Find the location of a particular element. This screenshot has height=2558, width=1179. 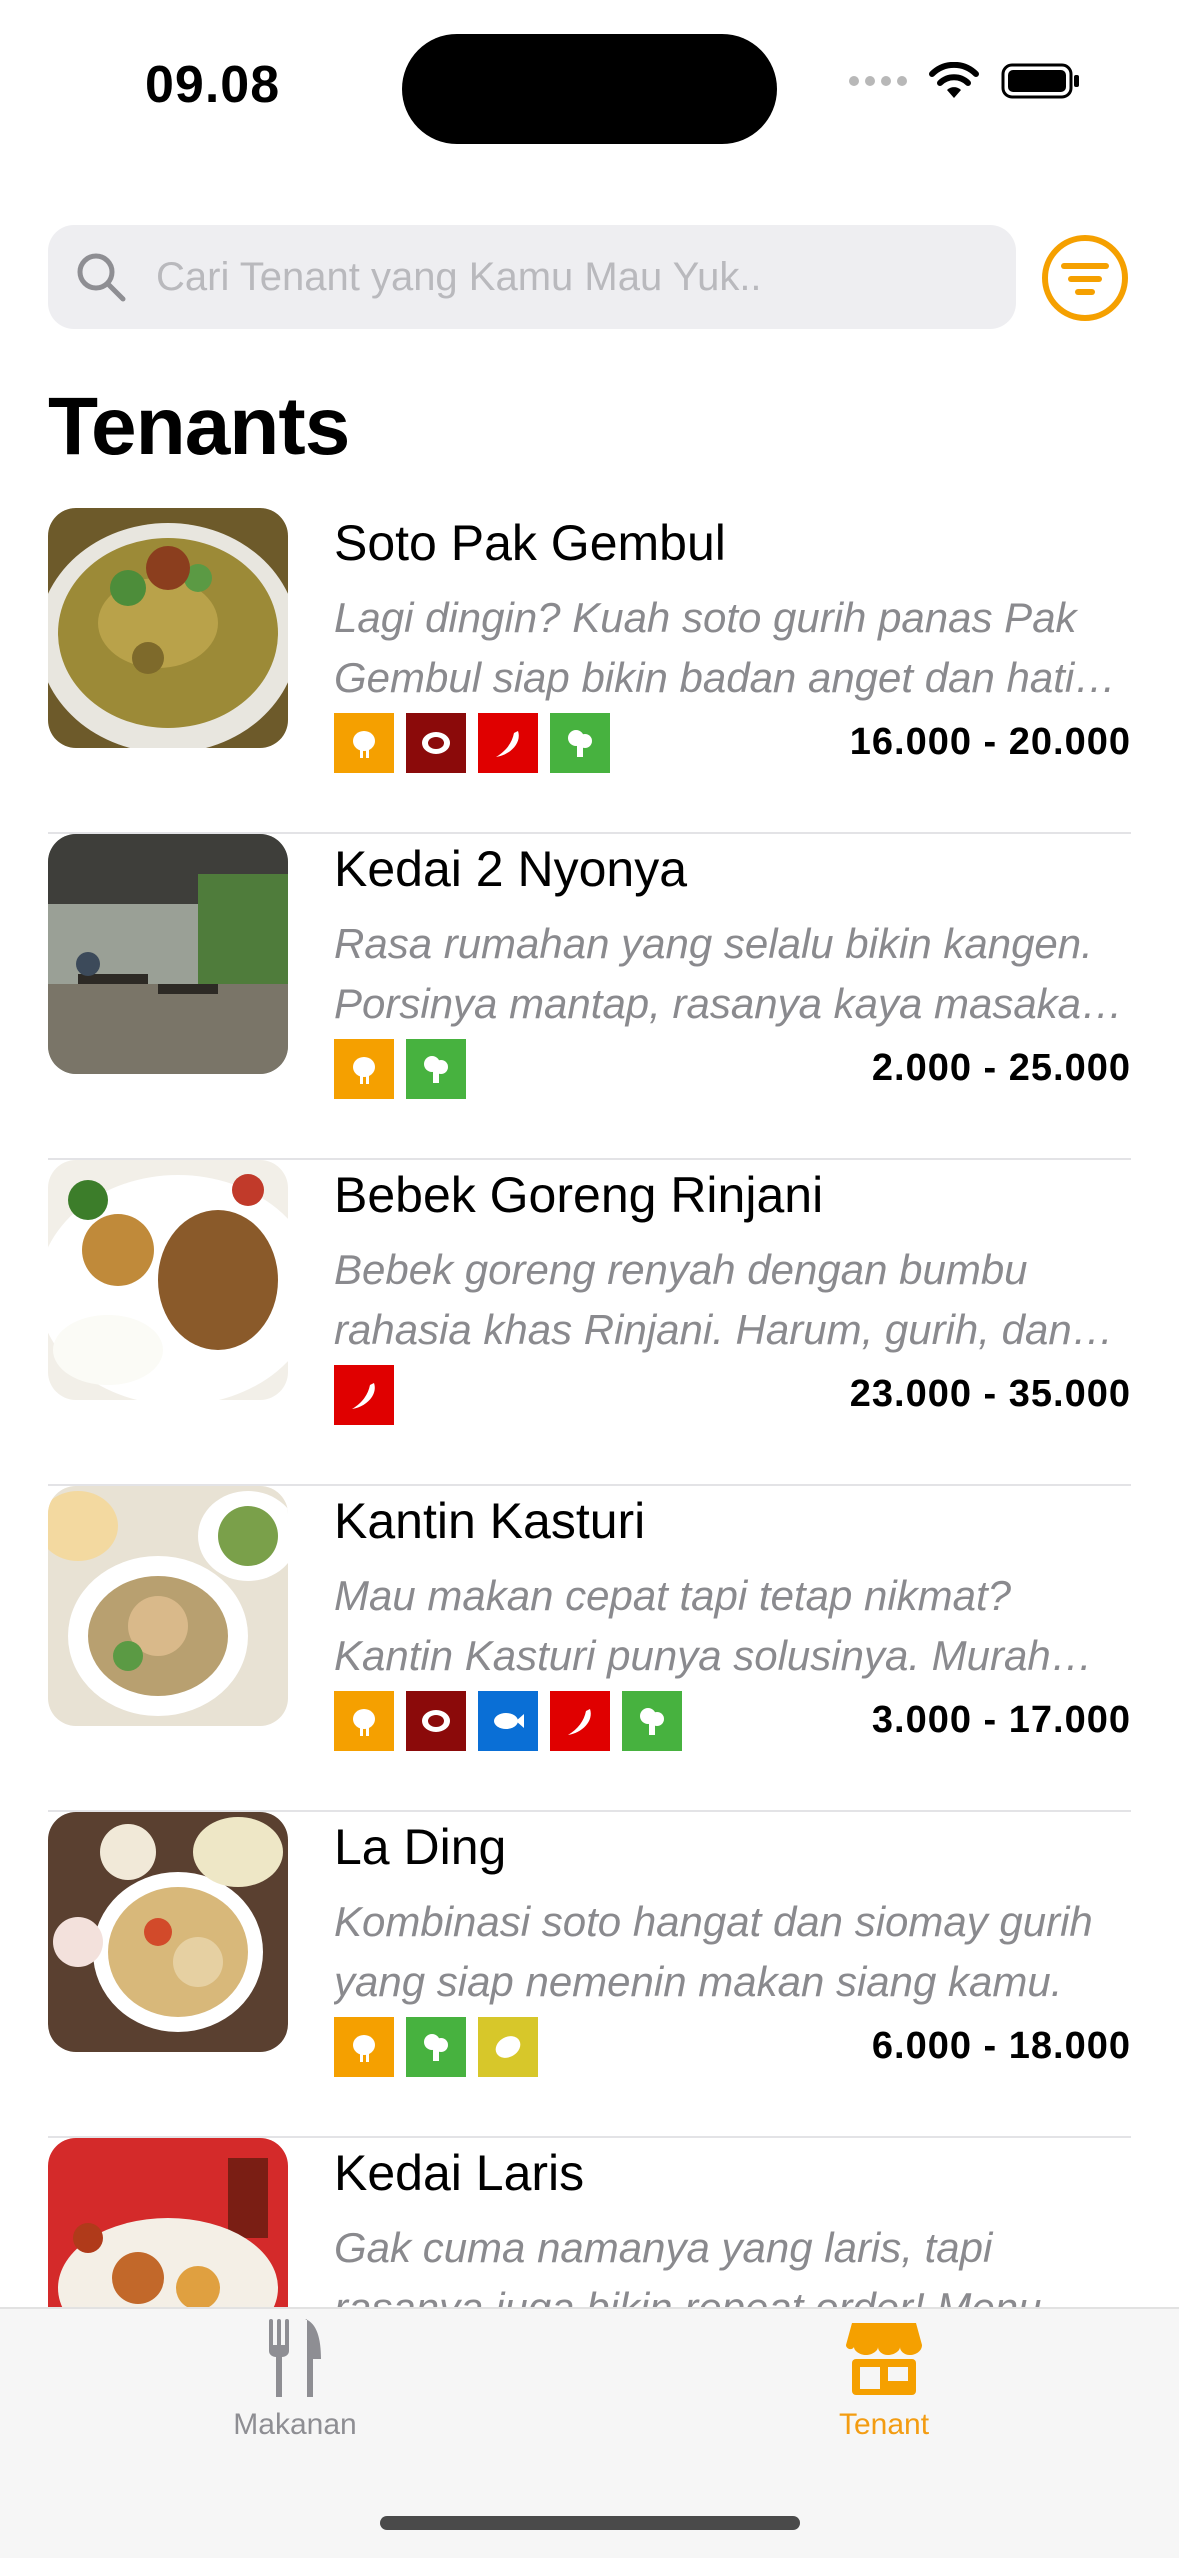

search-bar is located at coordinates (532, 277).